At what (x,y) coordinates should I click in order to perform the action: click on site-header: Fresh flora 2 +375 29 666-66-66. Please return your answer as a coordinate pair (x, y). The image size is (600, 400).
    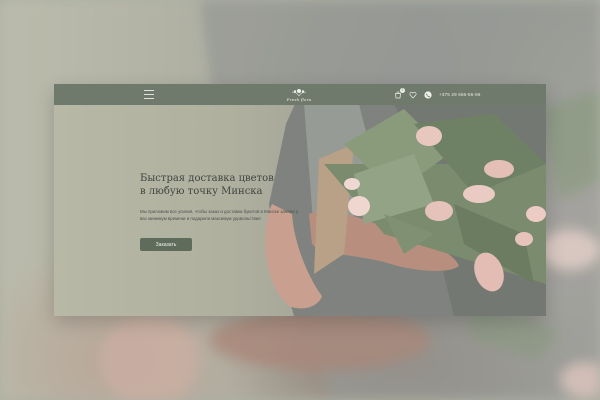
    Looking at the image, I should click on (300, 94).